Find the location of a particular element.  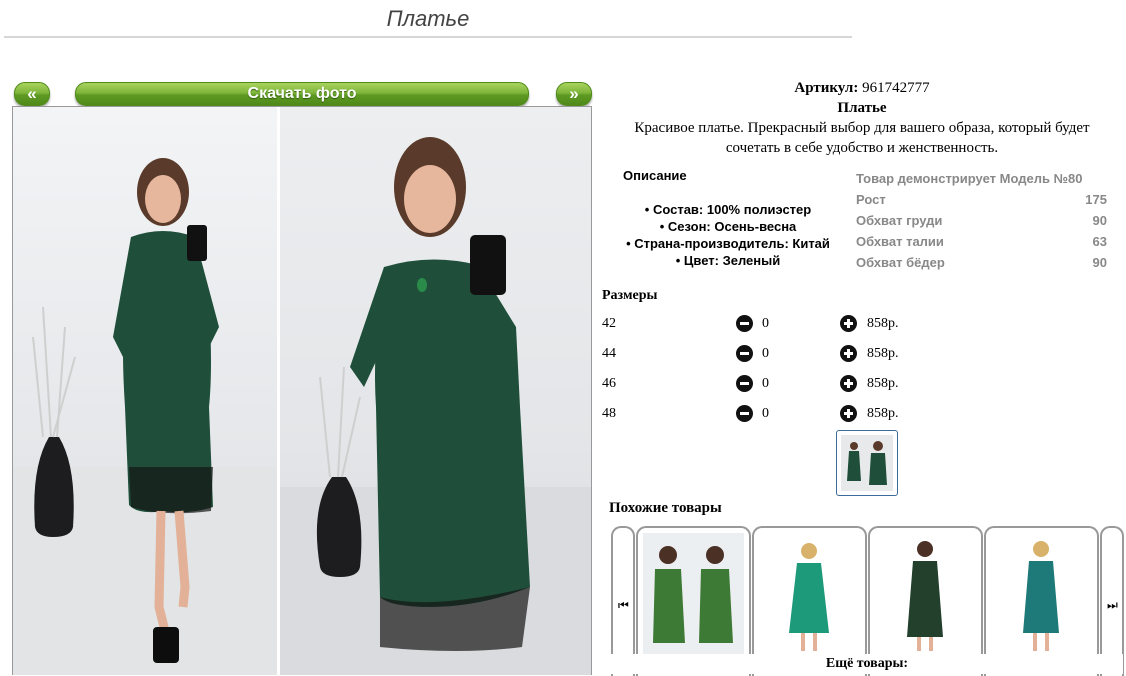

article-value: 961742777 is located at coordinates (896, 88).